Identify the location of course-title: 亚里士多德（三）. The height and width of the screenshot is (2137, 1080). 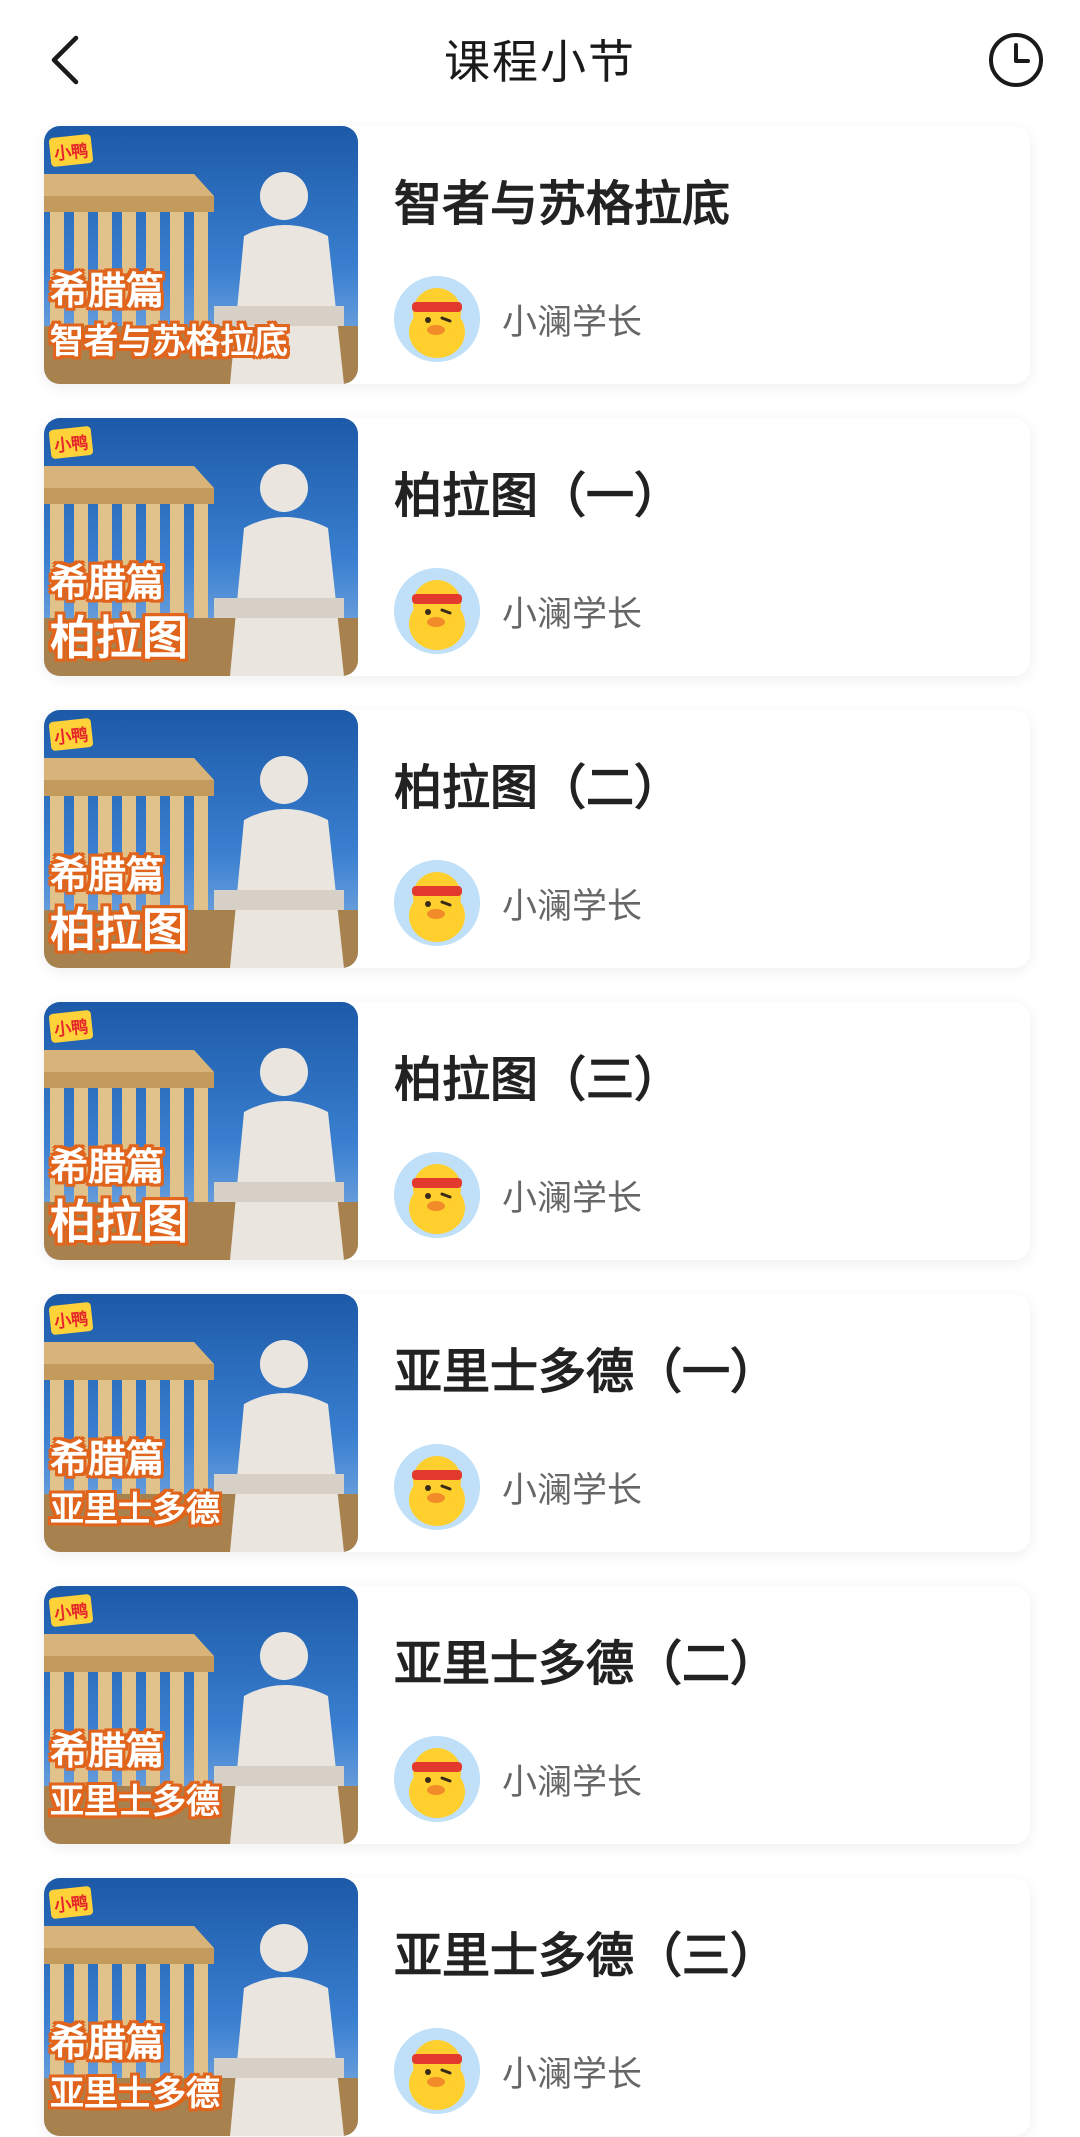
(586, 1956).